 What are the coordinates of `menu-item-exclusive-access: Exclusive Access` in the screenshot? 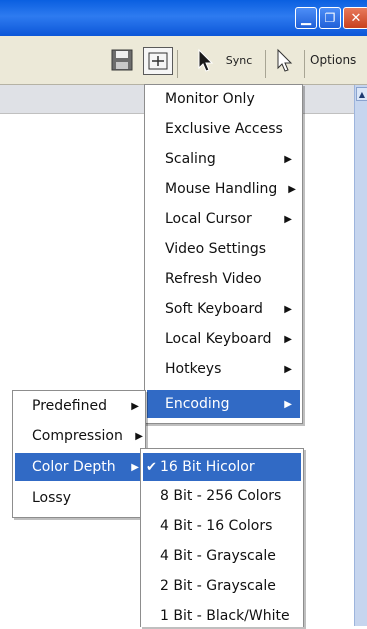 It's located at (223, 129).